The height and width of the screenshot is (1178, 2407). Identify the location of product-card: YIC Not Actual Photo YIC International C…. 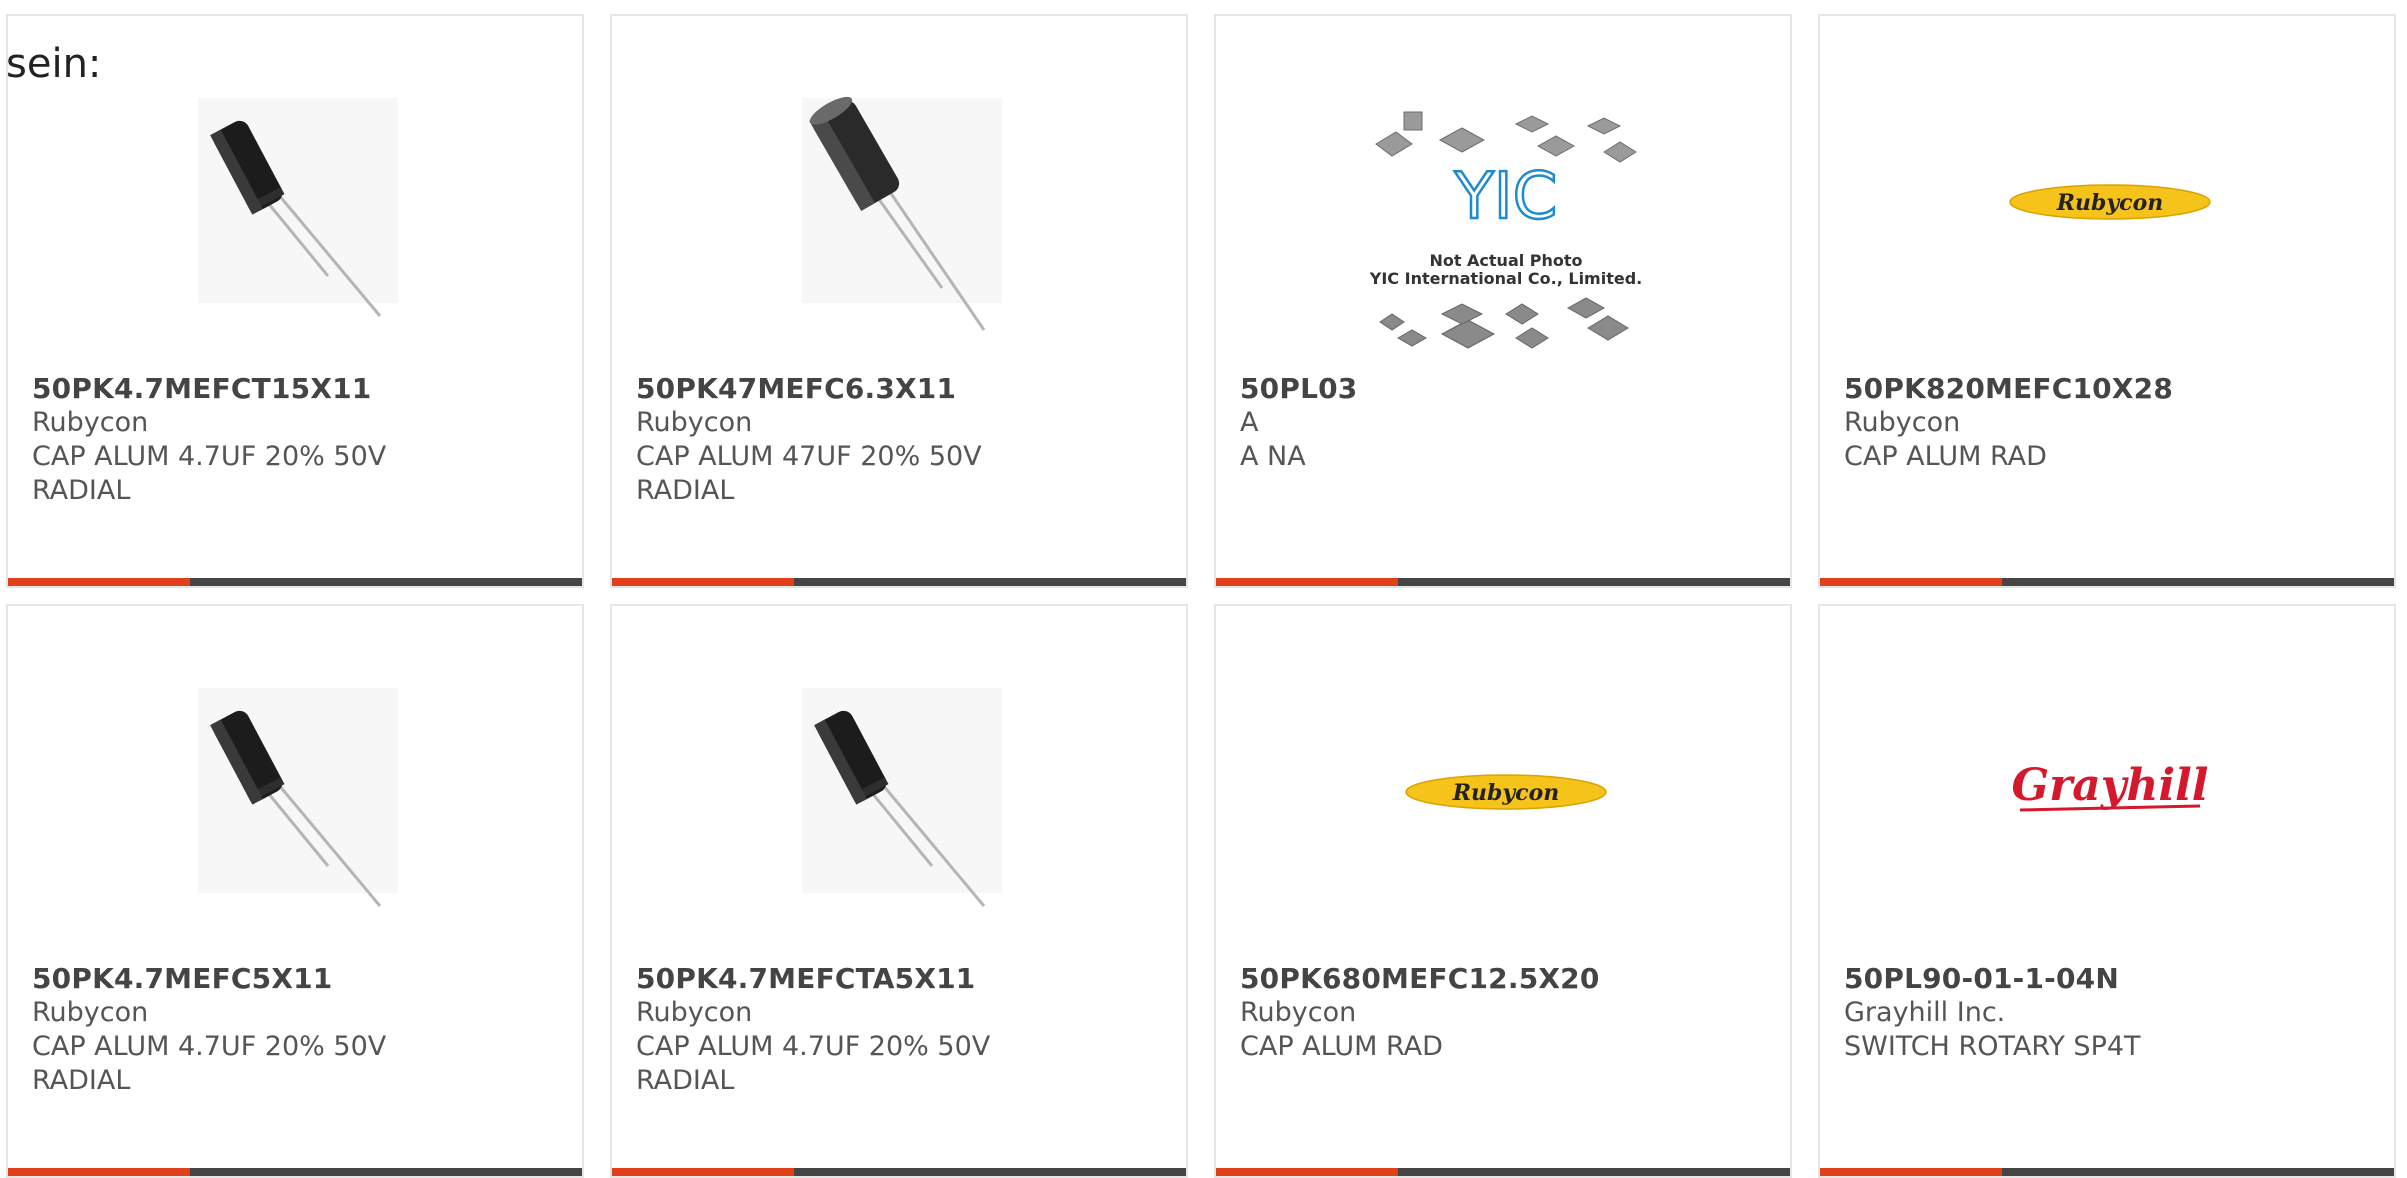
(1503, 301).